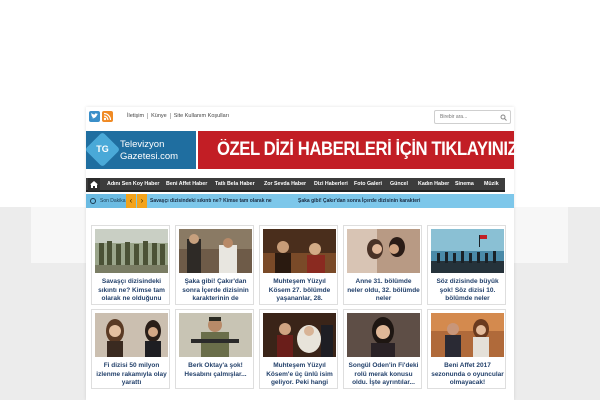 The image size is (600, 400). Describe the element at coordinates (433, 184) in the screenshot. I see `nav-item-kadin-haber: Kadın Haber` at that location.